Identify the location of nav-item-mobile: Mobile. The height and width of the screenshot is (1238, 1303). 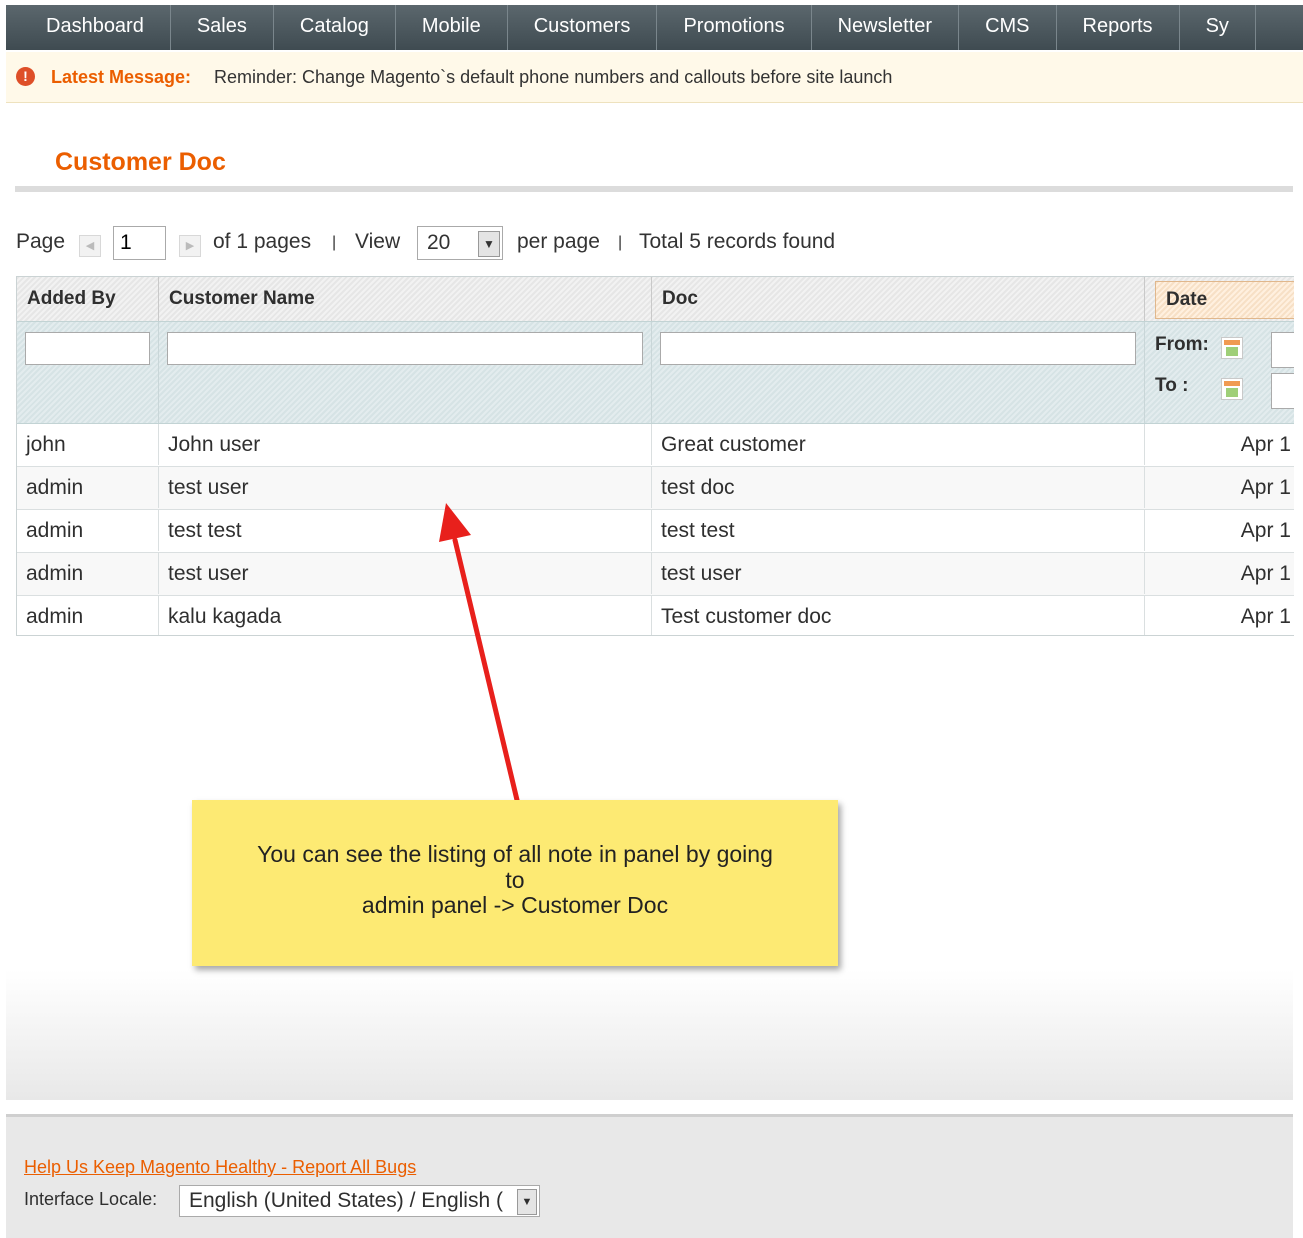
(452, 27).